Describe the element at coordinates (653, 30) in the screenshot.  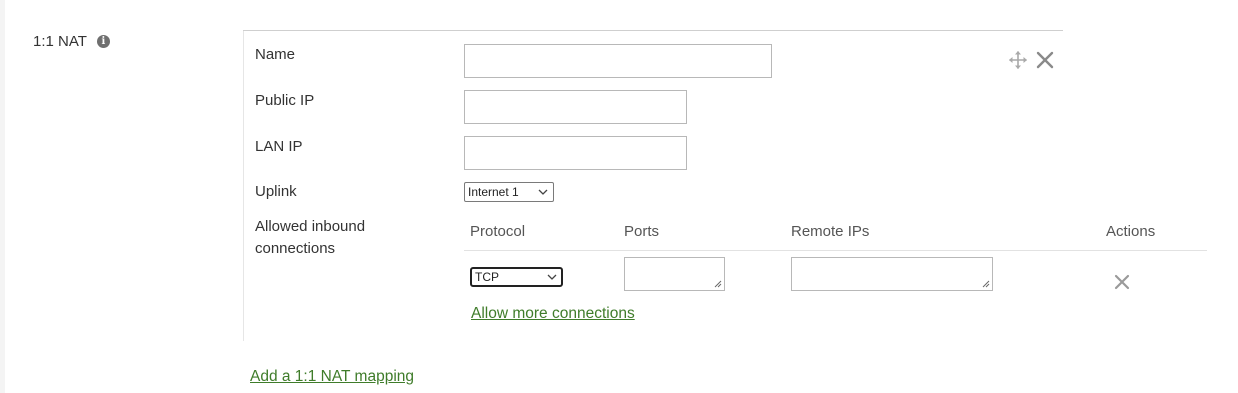
I see `mapping-top-divider` at that location.